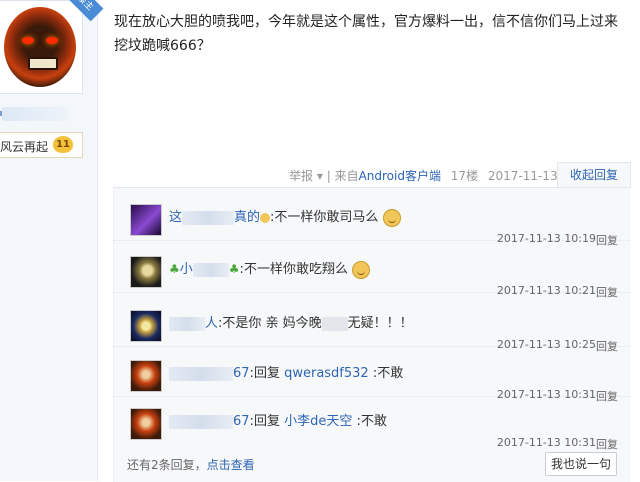 This screenshot has width=640, height=482. Describe the element at coordinates (43, 63) in the screenshot. I see `avatar-mouth` at that location.